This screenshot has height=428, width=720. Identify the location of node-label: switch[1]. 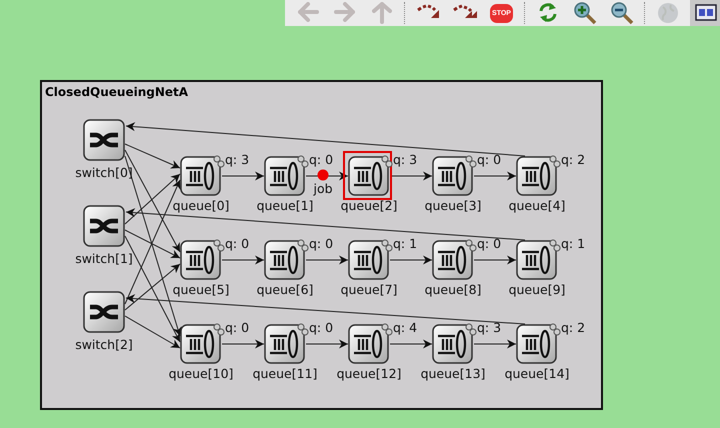
(104, 258).